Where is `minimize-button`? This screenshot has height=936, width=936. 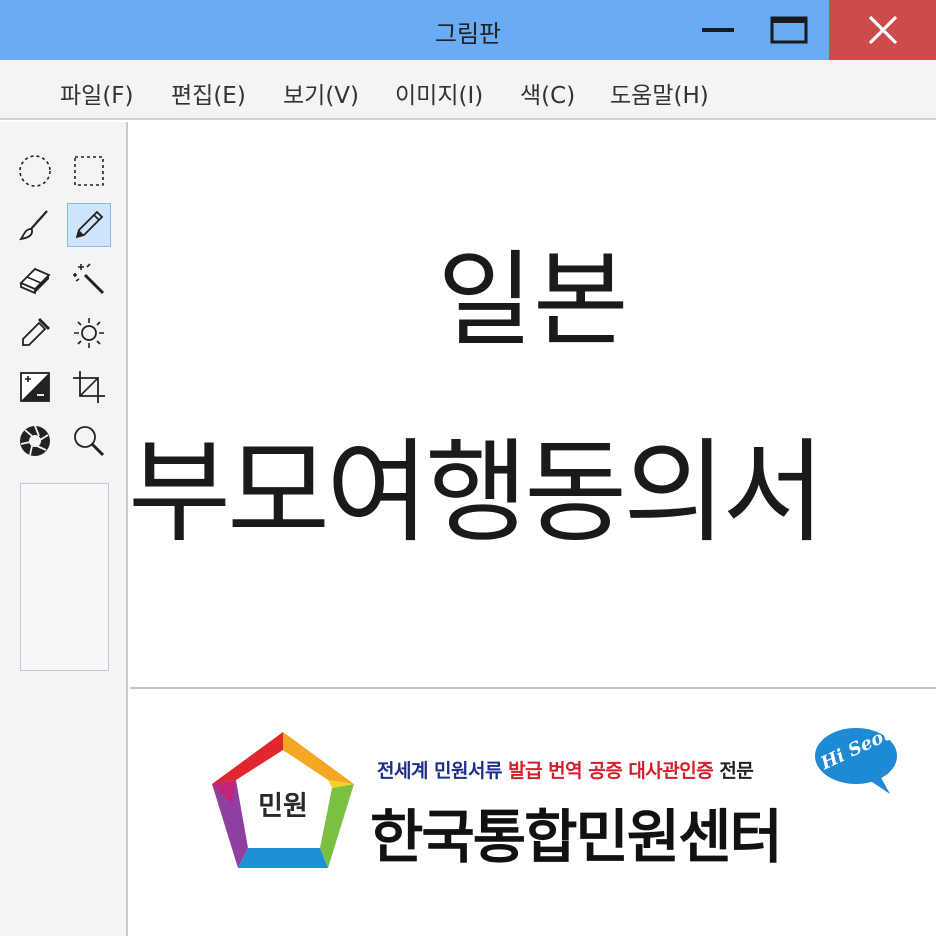
minimize-button is located at coordinates (718, 30).